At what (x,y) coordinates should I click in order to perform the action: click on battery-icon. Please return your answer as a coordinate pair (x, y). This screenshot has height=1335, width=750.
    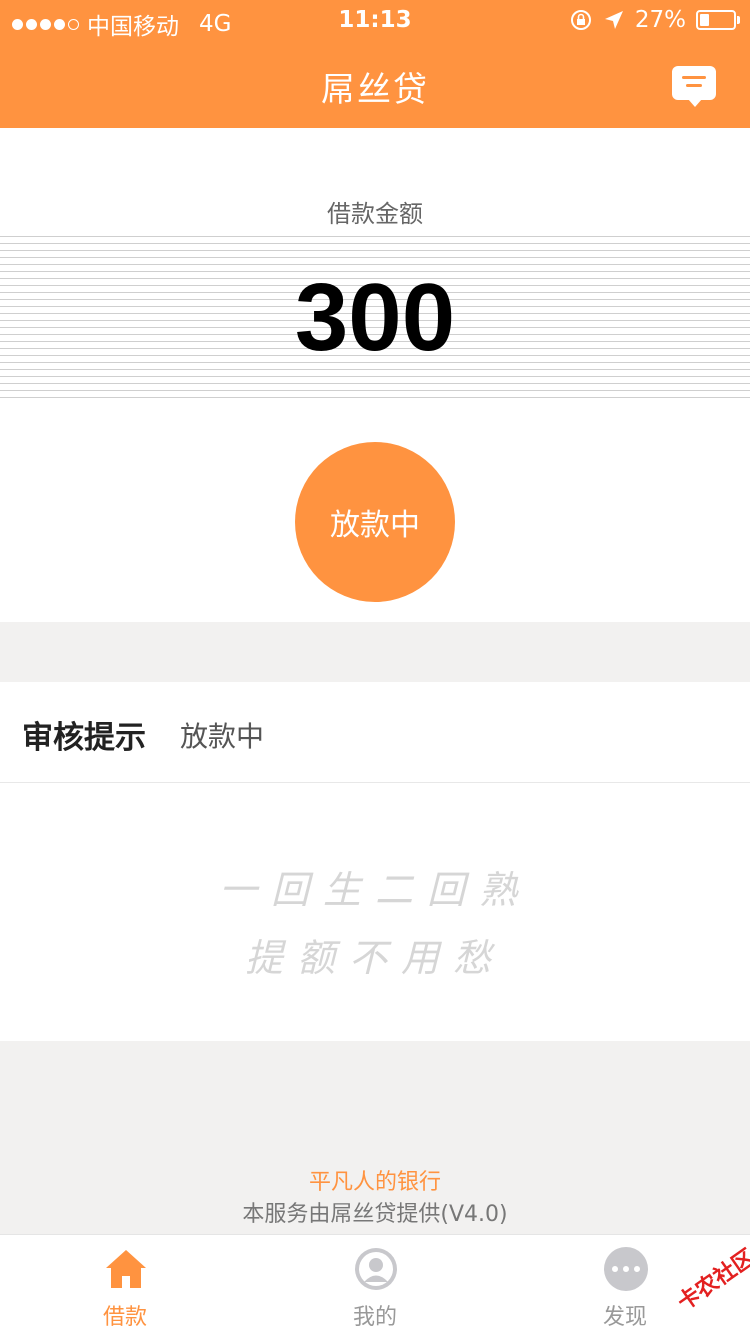
    Looking at the image, I should click on (718, 20).